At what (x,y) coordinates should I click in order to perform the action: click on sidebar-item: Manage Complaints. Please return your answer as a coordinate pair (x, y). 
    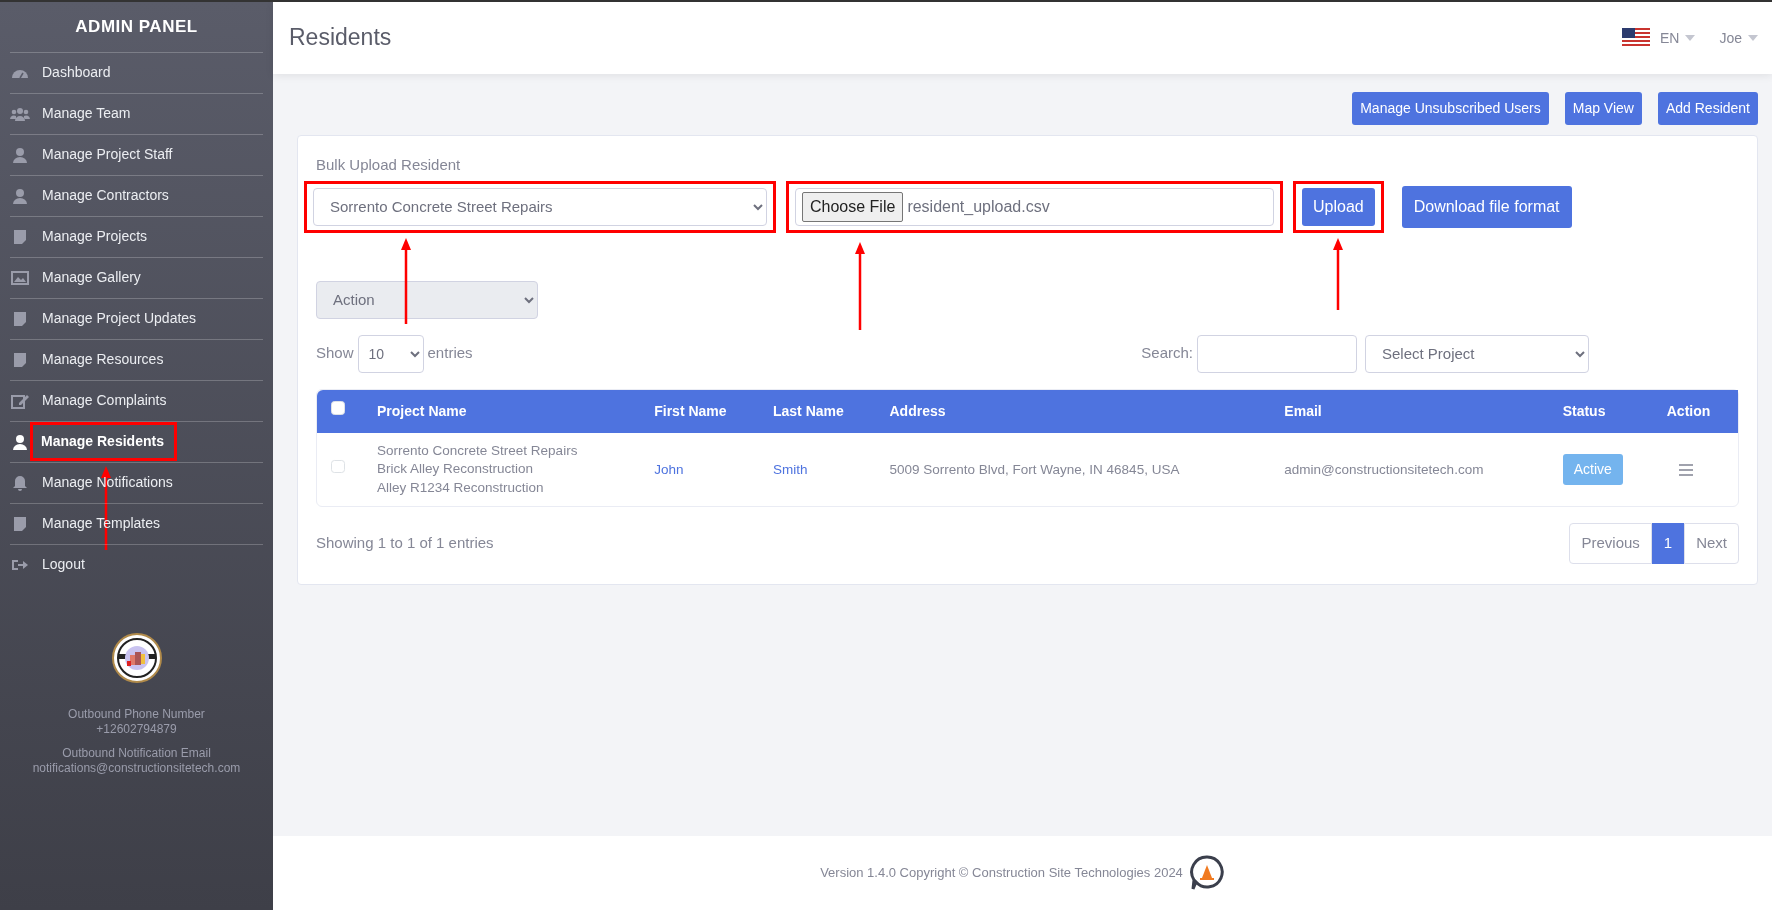
    Looking at the image, I should click on (104, 400).